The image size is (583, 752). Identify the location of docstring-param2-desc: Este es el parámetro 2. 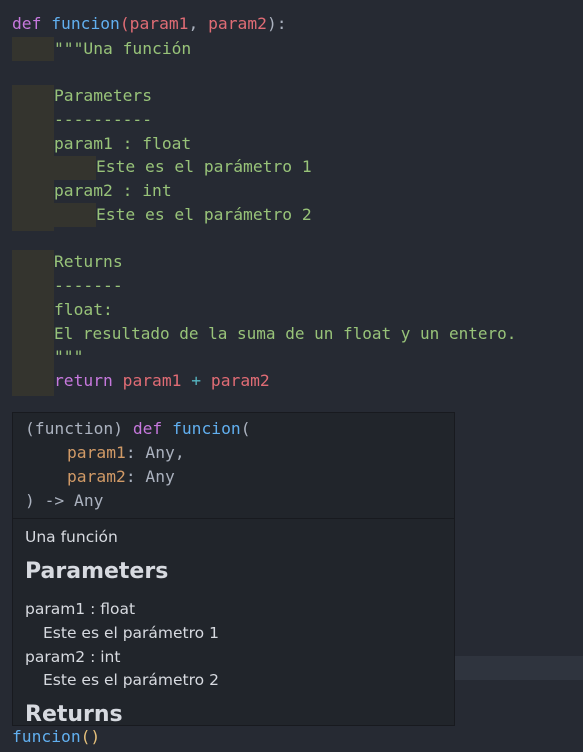
(204, 215).